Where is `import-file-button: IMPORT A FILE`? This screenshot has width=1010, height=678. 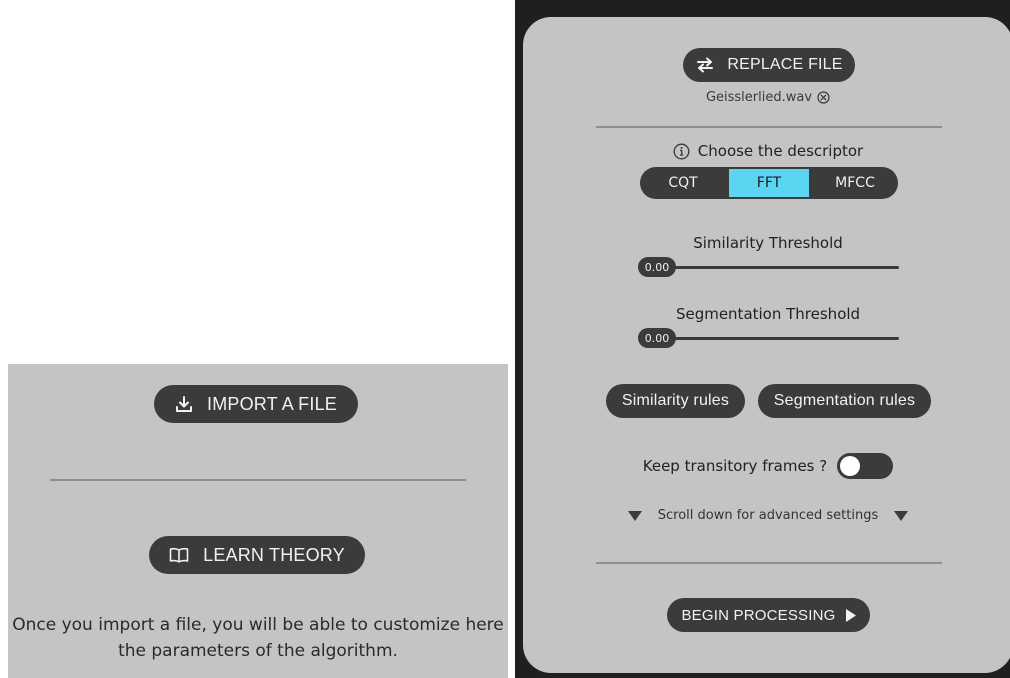
import-file-button: IMPORT A FILE is located at coordinates (256, 404).